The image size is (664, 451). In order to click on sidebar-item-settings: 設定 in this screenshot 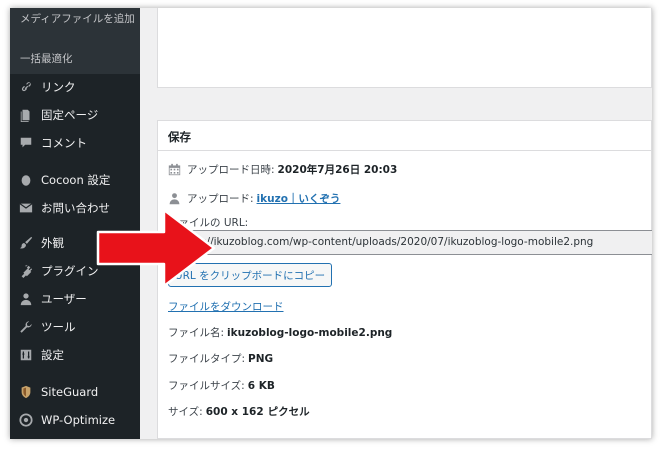, I will do `click(75, 355)`.